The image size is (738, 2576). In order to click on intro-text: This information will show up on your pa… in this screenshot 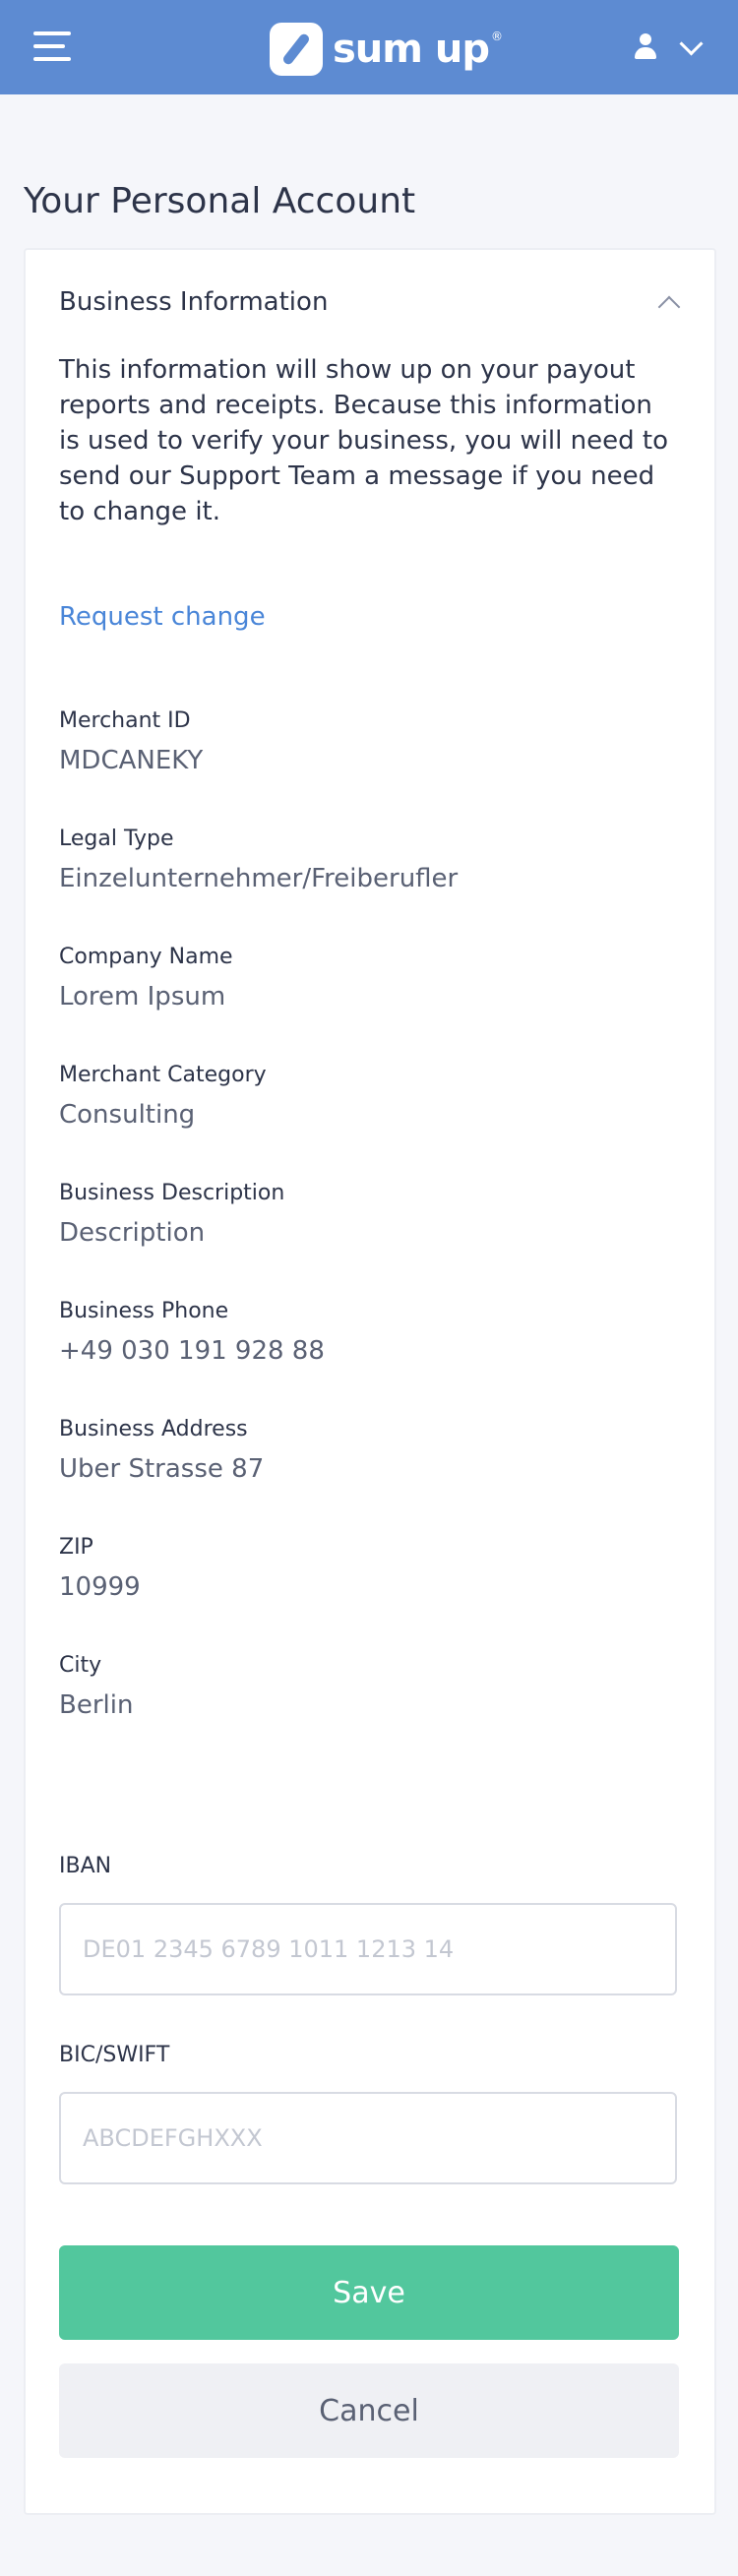, I will do `click(363, 440)`.